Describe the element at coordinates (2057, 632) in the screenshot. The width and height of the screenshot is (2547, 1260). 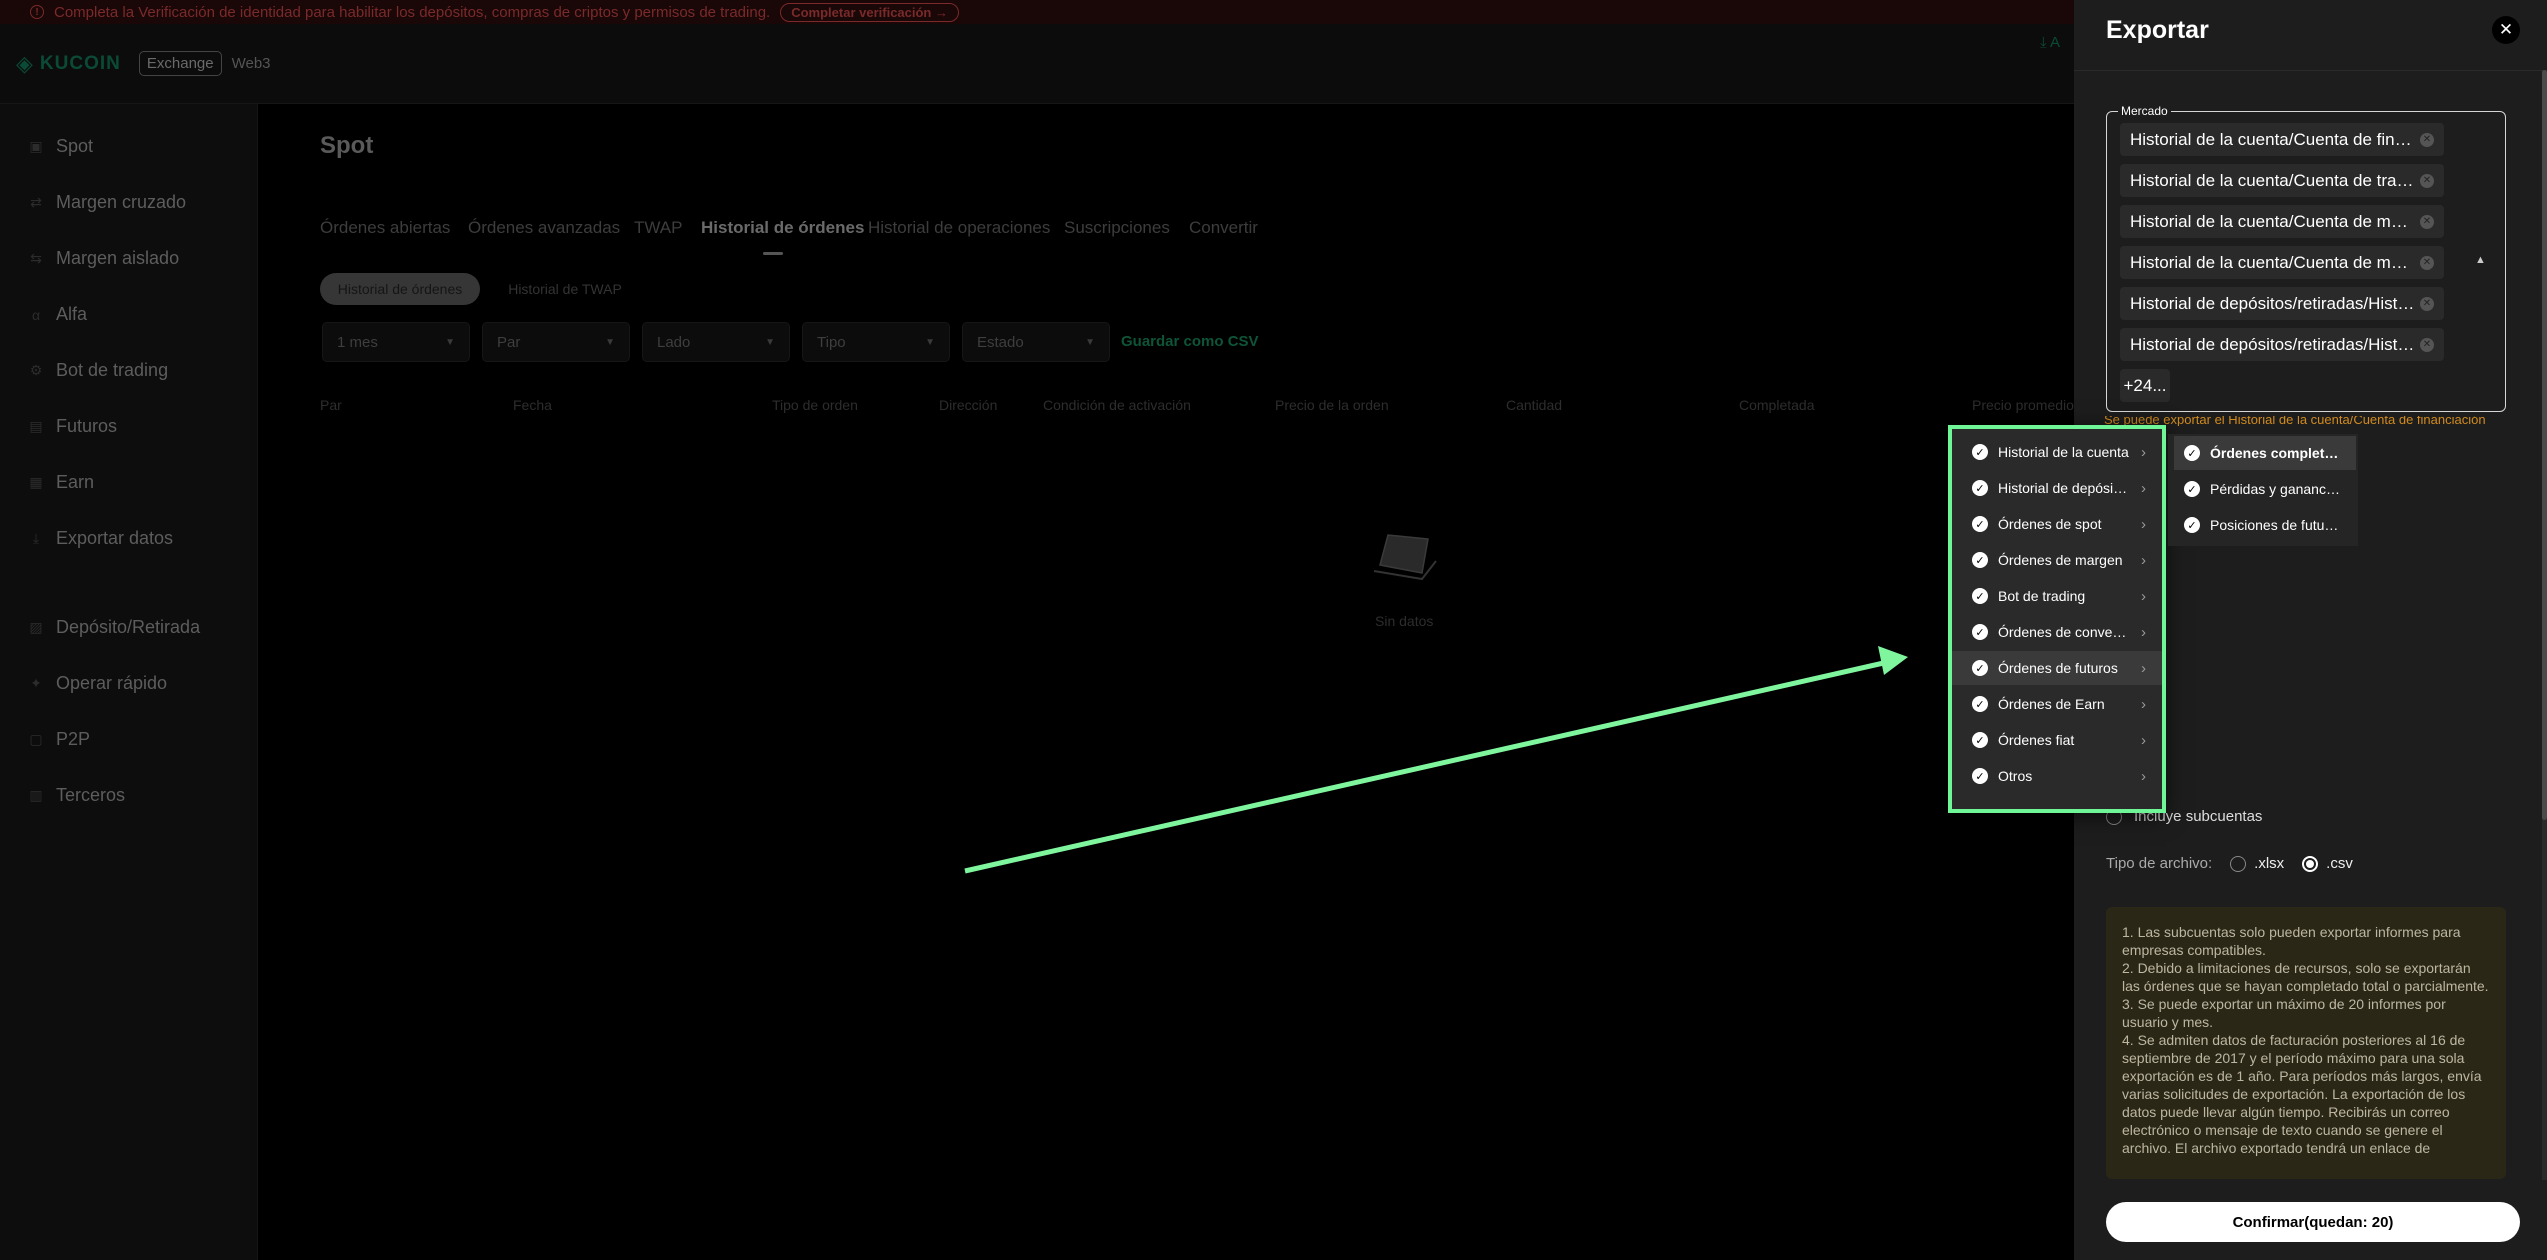
I see `category-conversion-orders: ✓ Órdenes de conversión ›` at that location.